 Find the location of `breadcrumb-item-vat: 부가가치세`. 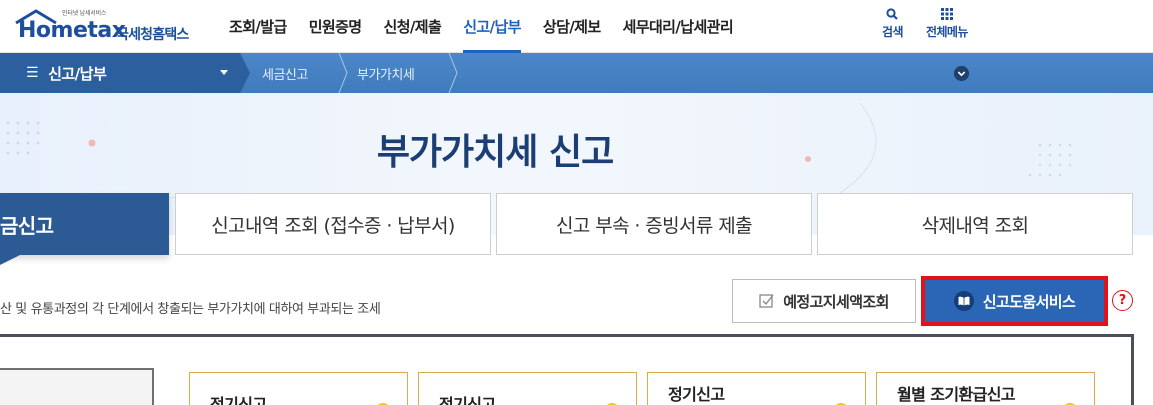

breadcrumb-item-vat: 부가가치세 is located at coordinates (386, 73).